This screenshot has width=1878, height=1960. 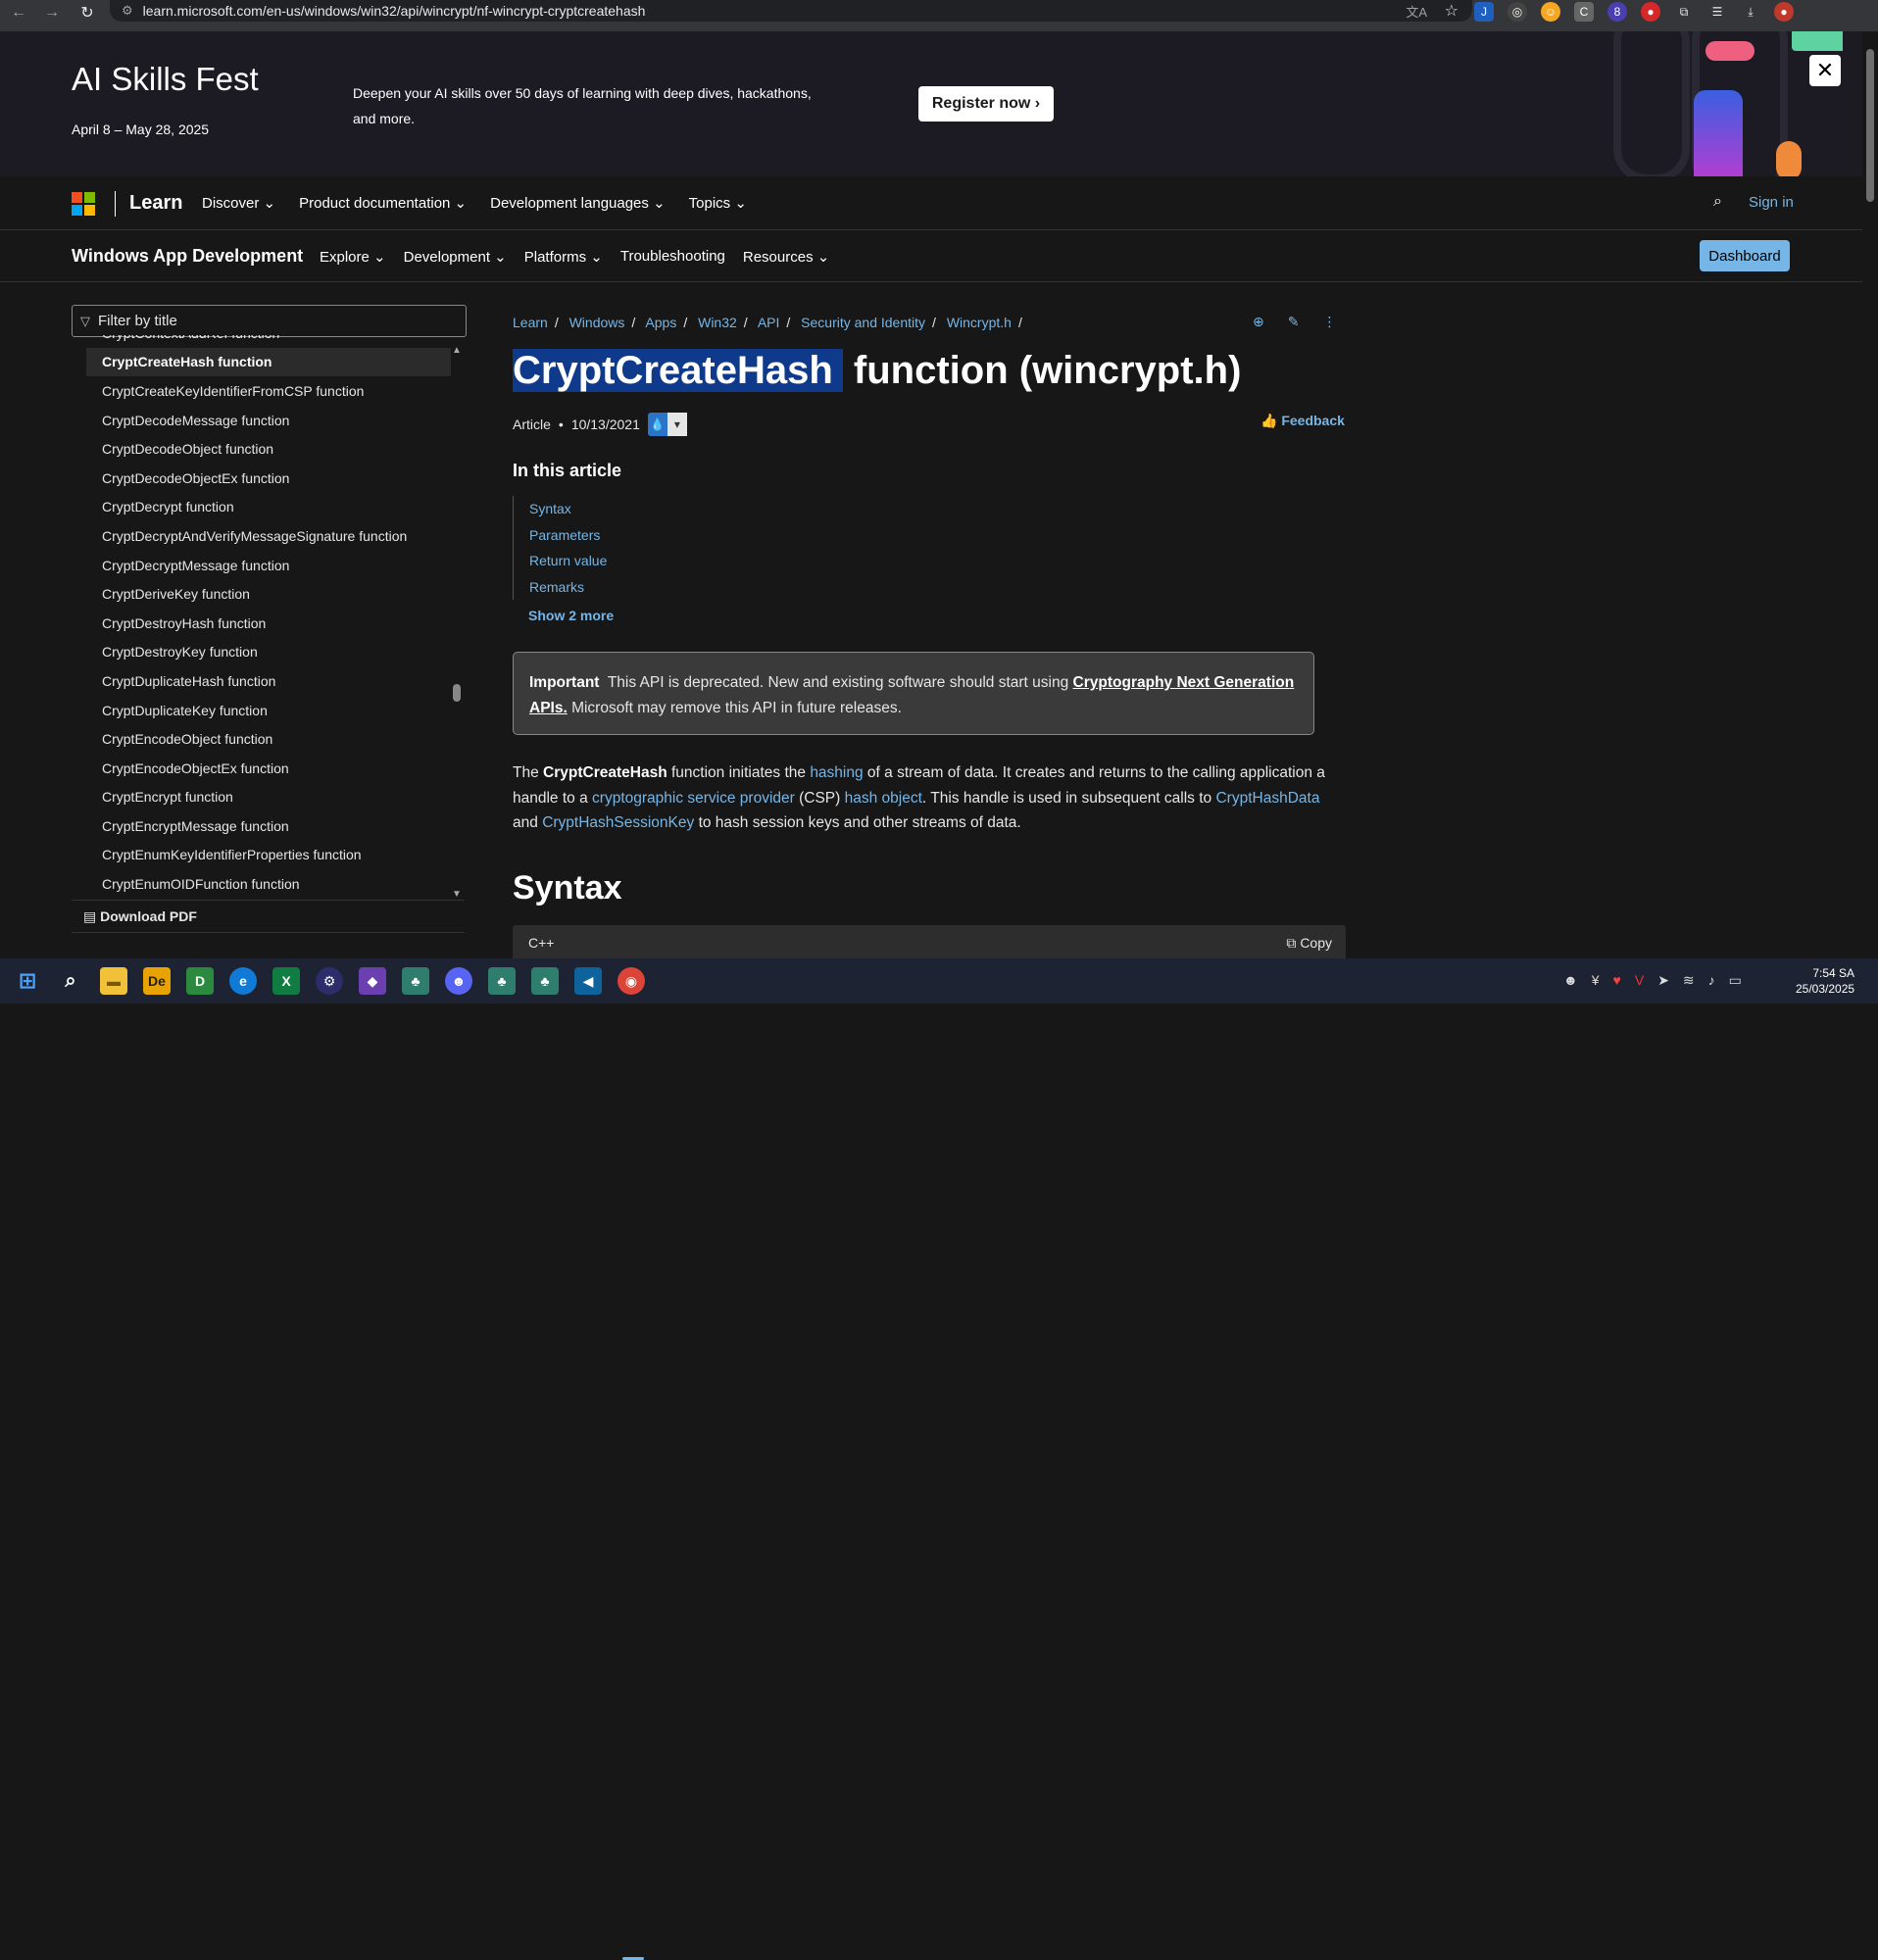 I want to click on nav-development-languages: Development languages ⌄, so click(x=578, y=203).